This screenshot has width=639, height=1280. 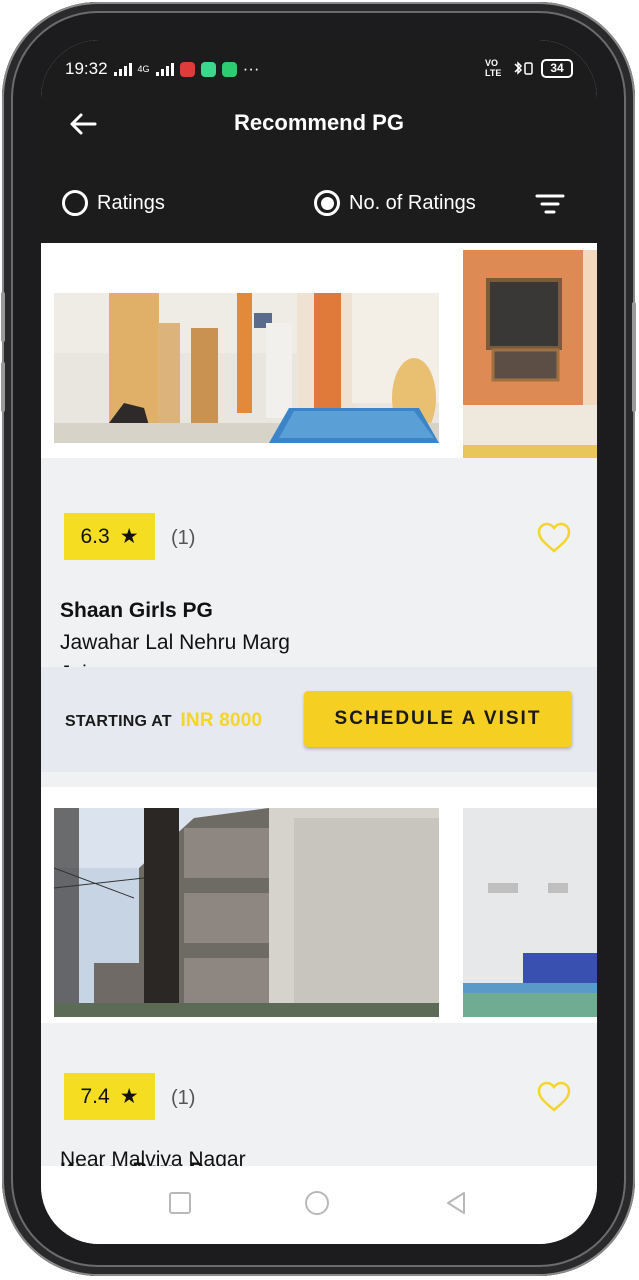 What do you see at coordinates (131, 202) in the screenshot?
I see `sort-option-label: Ratings` at bounding box center [131, 202].